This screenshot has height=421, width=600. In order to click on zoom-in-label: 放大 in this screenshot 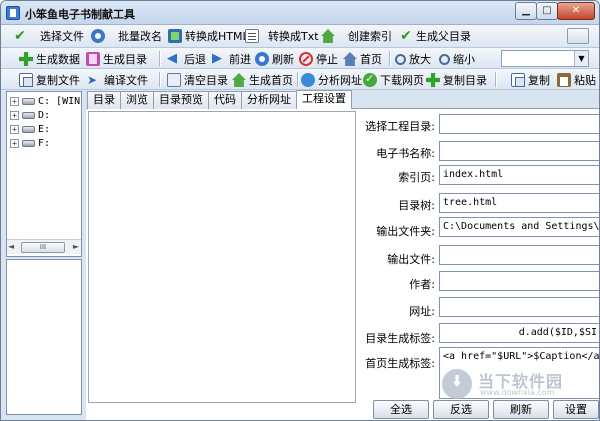, I will do `click(420, 59)`.